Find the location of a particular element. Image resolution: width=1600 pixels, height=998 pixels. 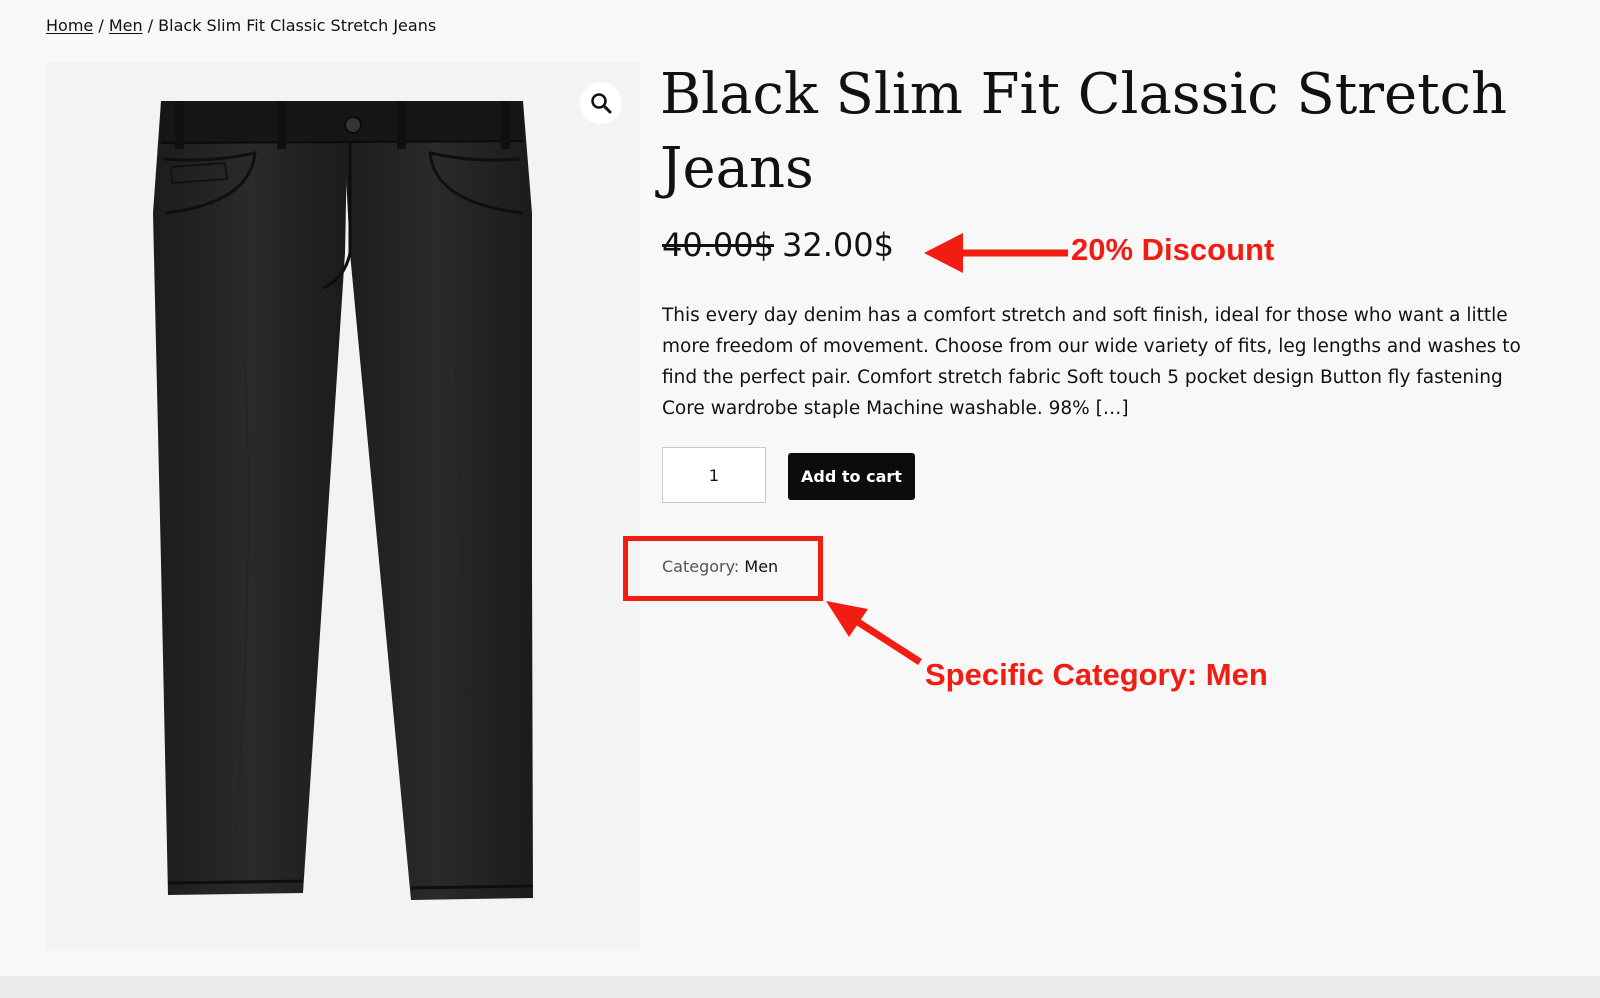

category-label: Category: is located at coordinates (701, 566).